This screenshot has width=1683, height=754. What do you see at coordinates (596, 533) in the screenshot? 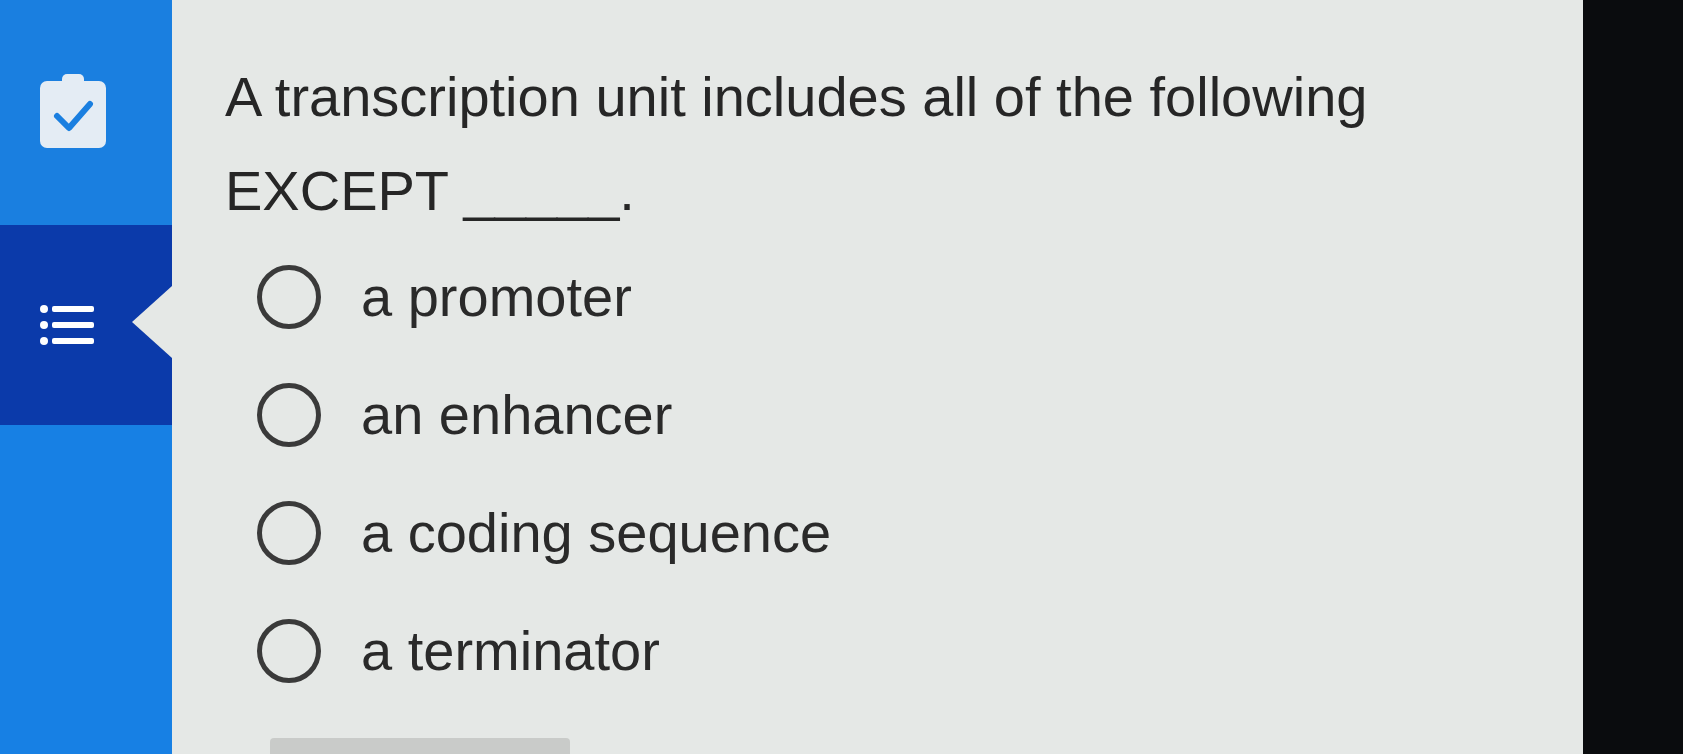
I see `option-label: a coding sequence` at bounding box center [596, 533].